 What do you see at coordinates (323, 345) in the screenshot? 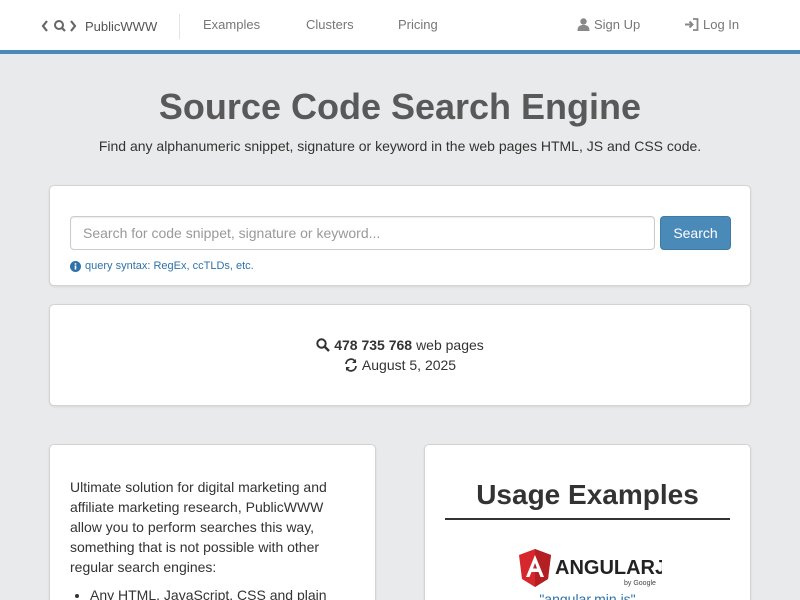
I see `search-icon` at bounding box center [323, 345].